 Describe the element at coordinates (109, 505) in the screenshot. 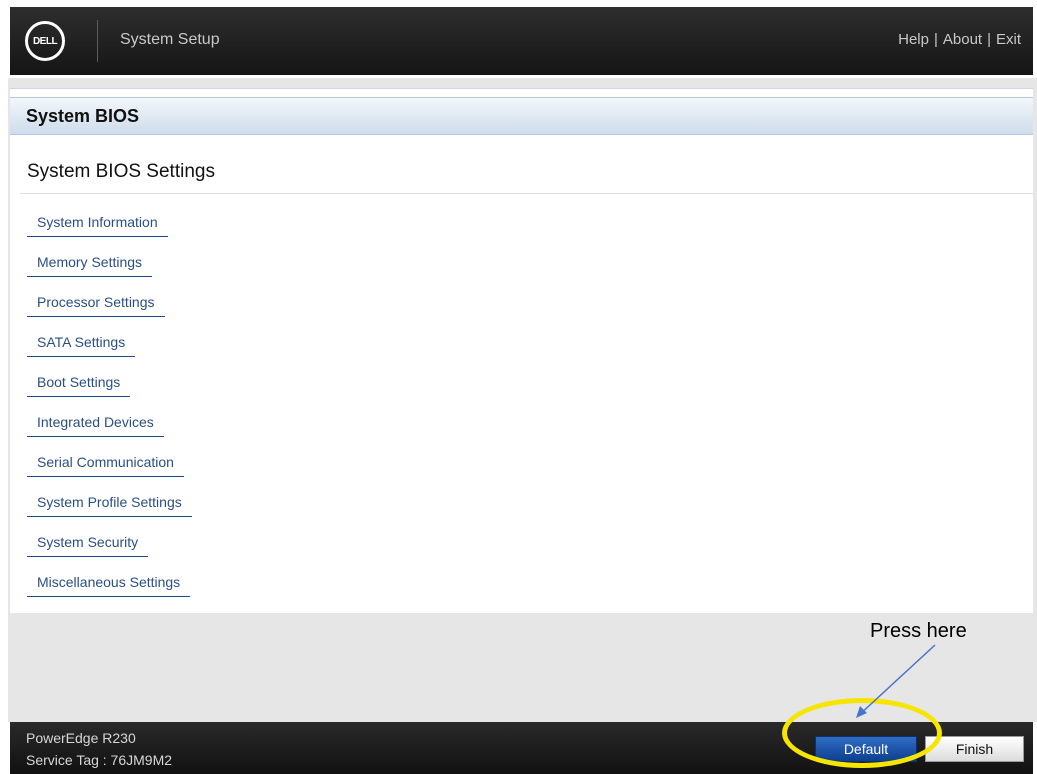

I see `menu-item-system-profile-settings: System Profile Settings` at that location.